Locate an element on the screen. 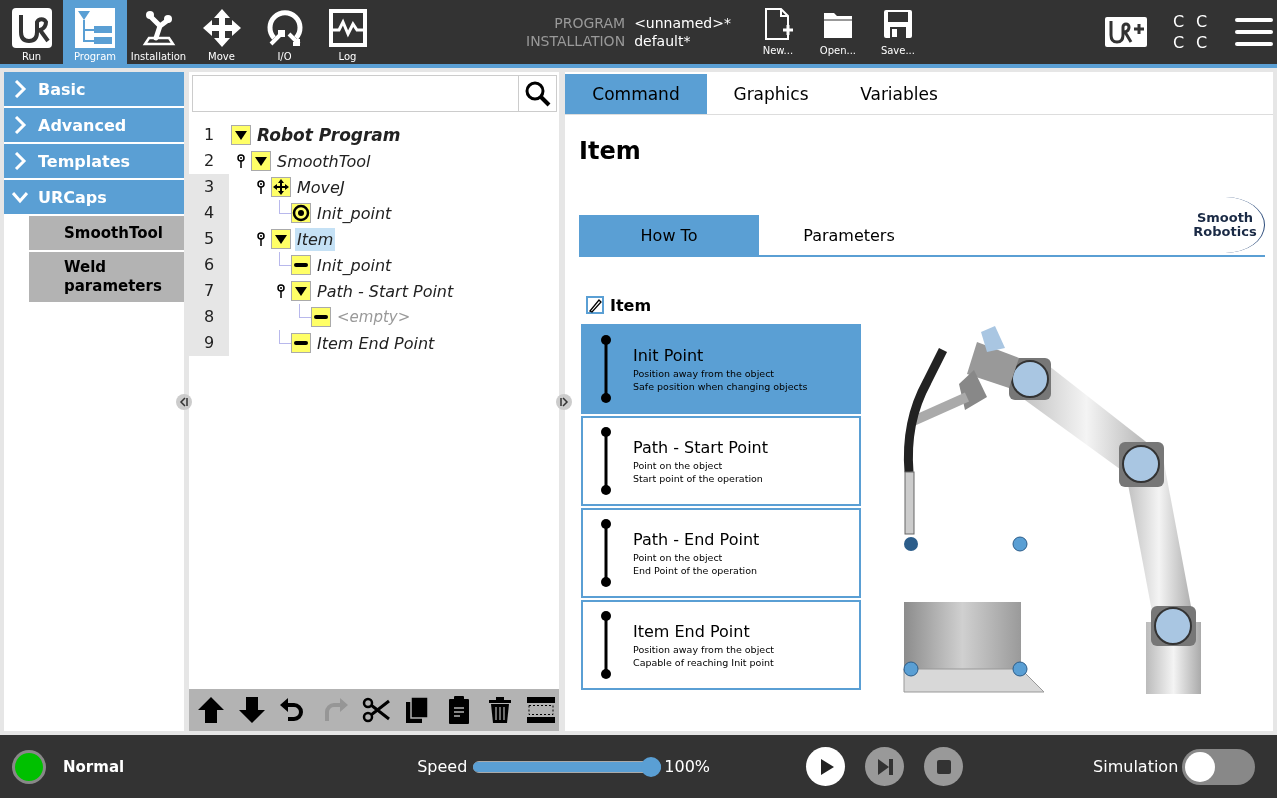 This screenshot has height=798, width=1277. installation-label: INSTALLATION is located at coordinates (576, 41).